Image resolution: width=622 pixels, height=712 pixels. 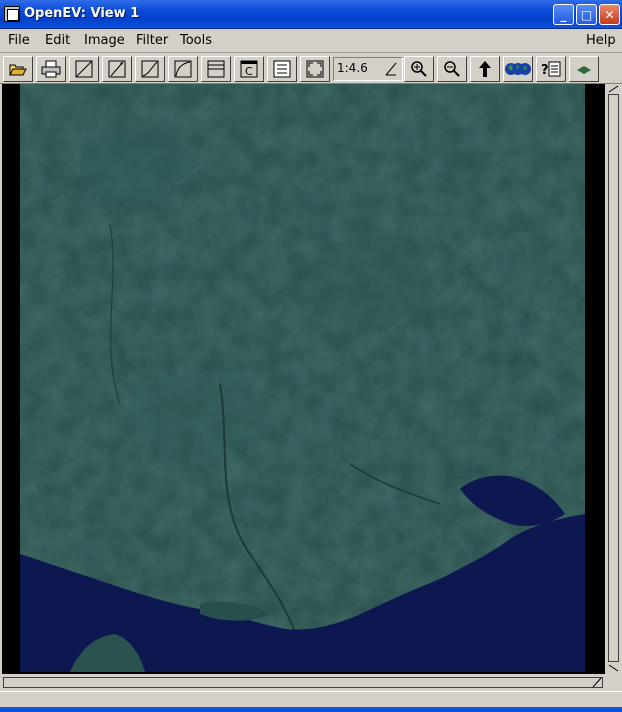 I want to click on list-icon, so click(x=282, y=69).